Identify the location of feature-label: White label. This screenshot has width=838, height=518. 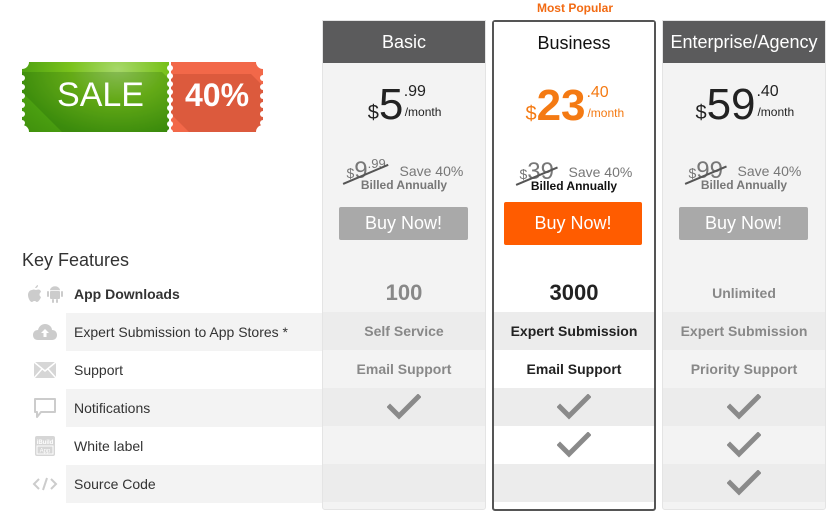
(109, 446).